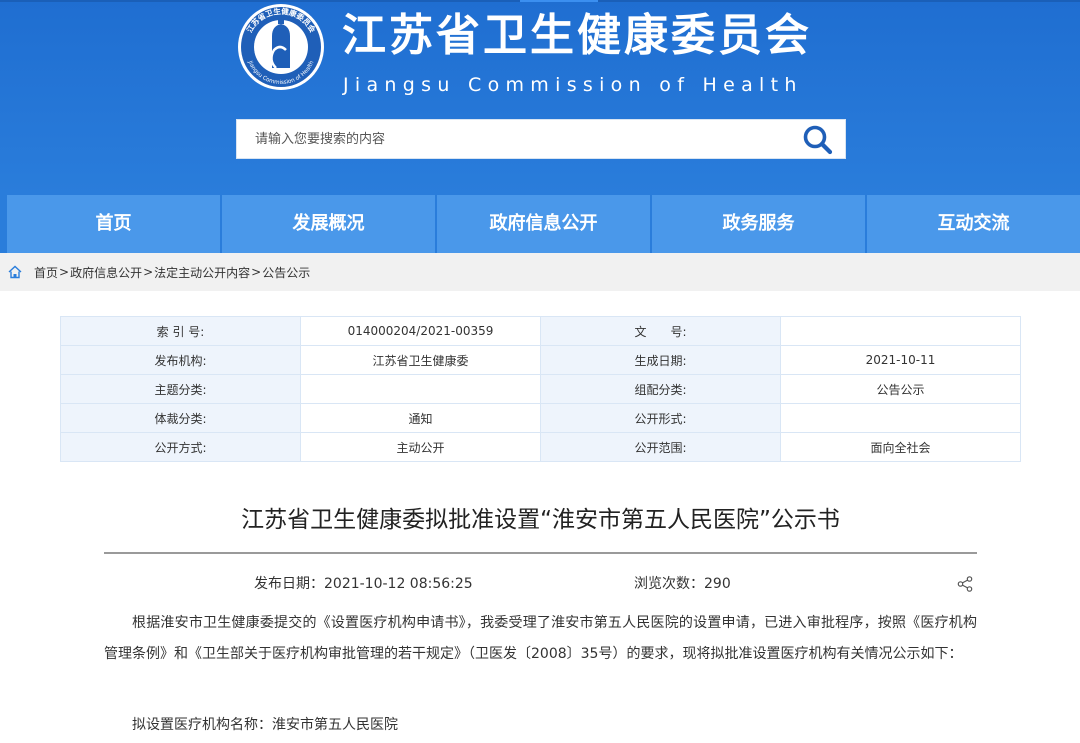  Describe the element at coordinates (420, 418) in the screenshot. I see `meta-value: 通知` at that location.